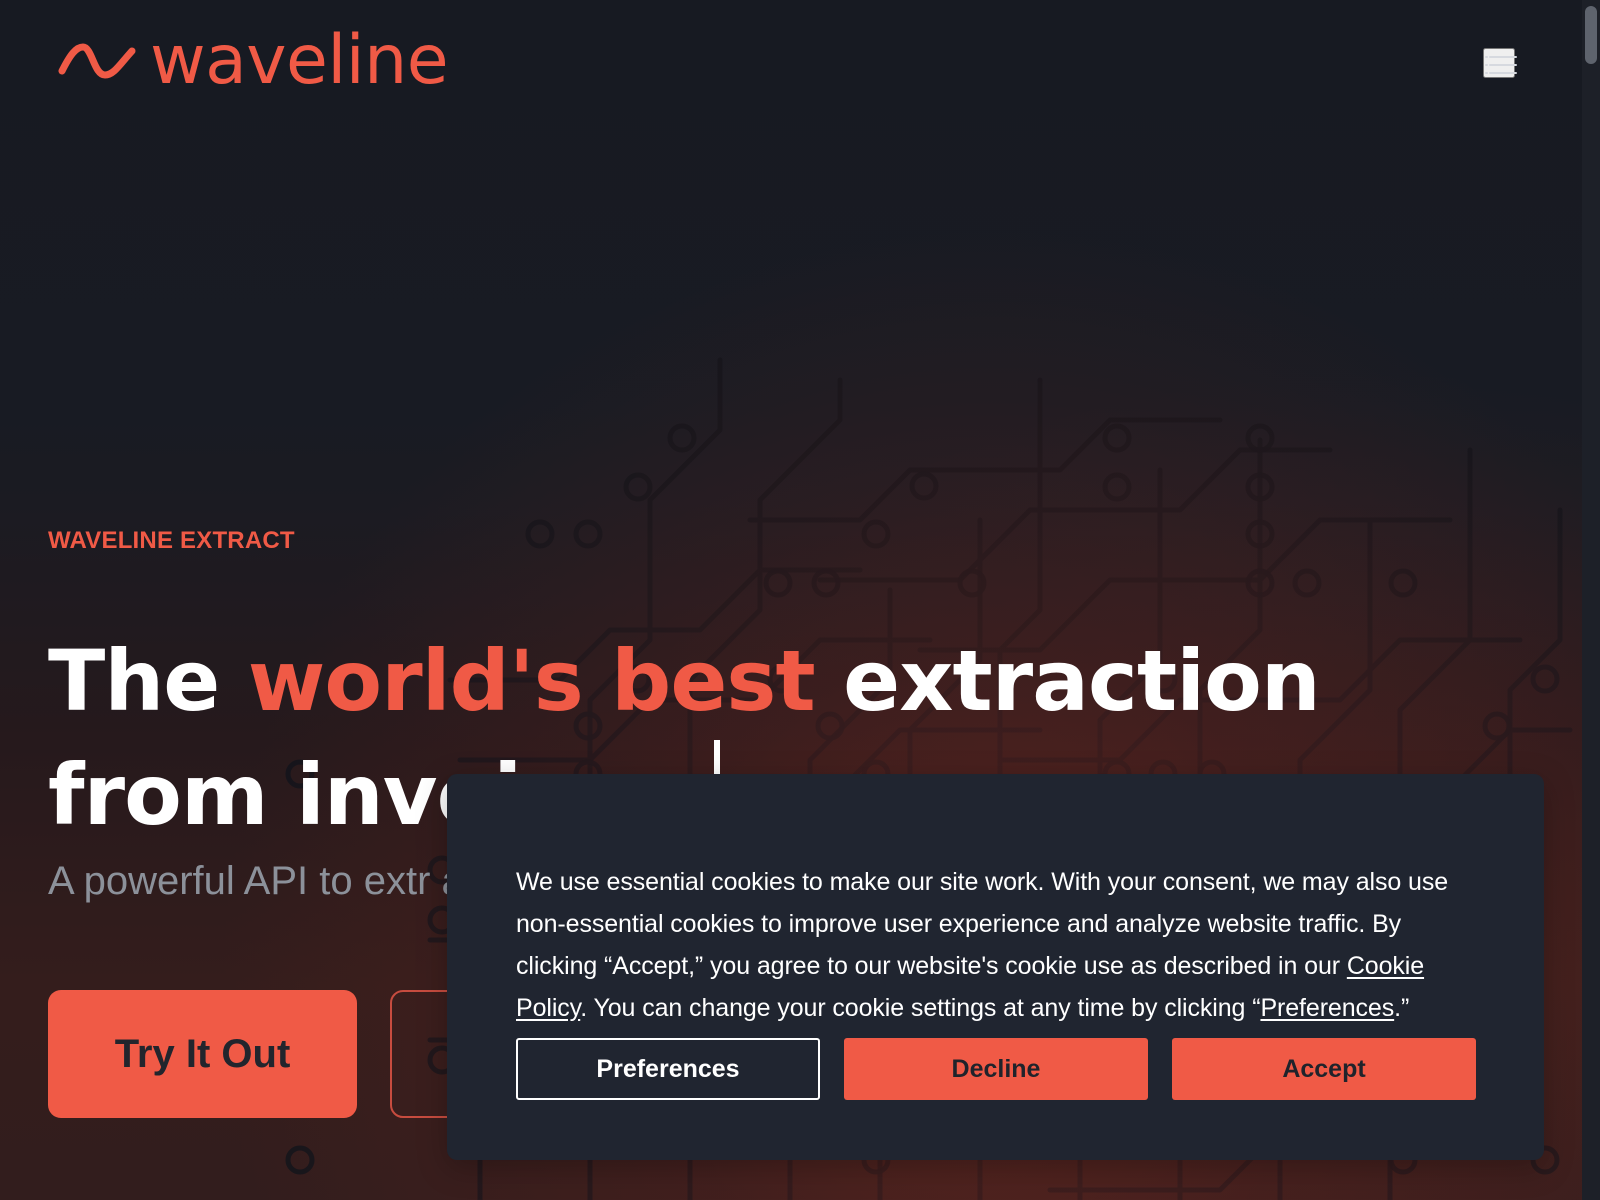 This screenshot has height=1200, width=1600. I want to click on cookie-action-buttons: Preferences Decline Accept, so click(996, 1069).